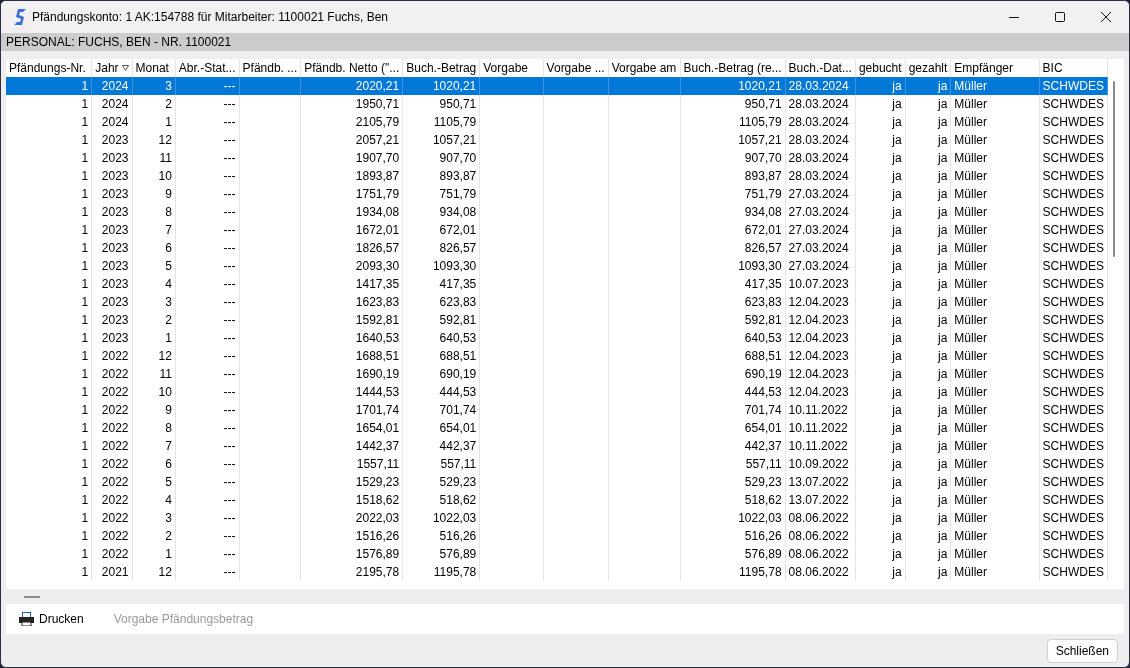  Describe the element at coordinates (557, 86) in the screenshot. I see `table-row: 1 2024 3 --- 2020,21 1020,21 1020,21 28.03.2024 ja ja Müller SCHWDES` at that location.